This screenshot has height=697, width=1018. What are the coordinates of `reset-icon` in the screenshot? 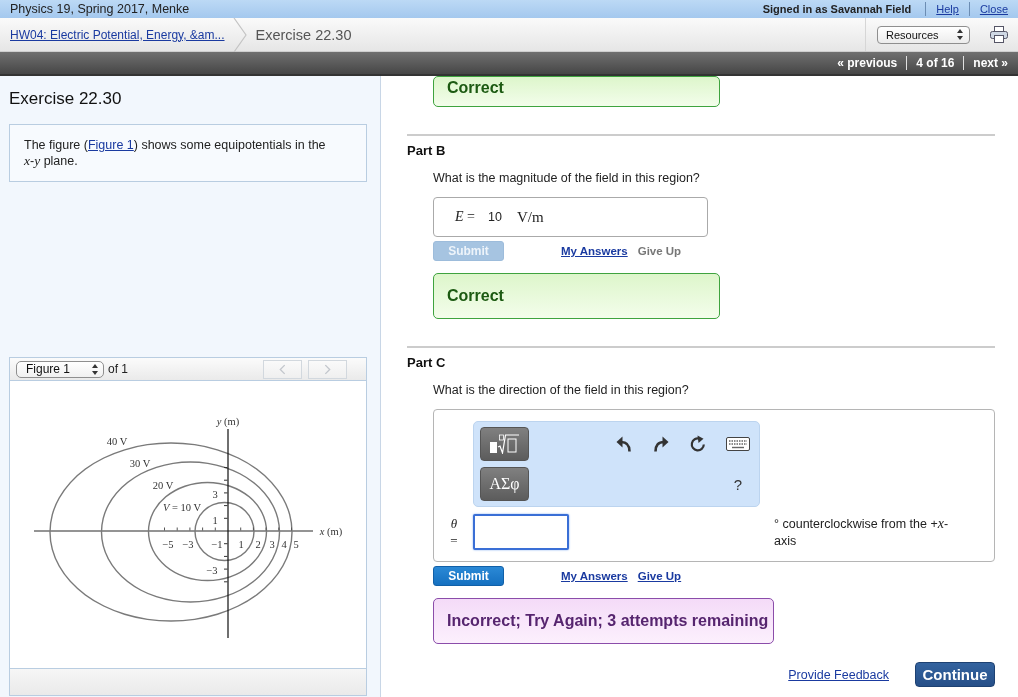 It's located at (698, 444).